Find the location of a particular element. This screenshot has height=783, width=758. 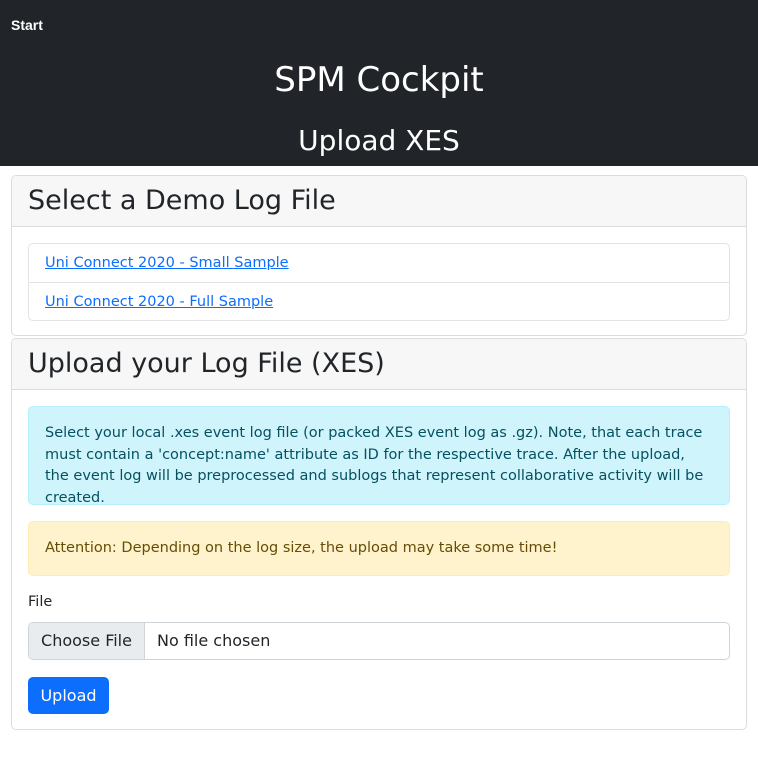

upload-card-header: Upload your Log File (XES) is located at coordinates (379, 364).